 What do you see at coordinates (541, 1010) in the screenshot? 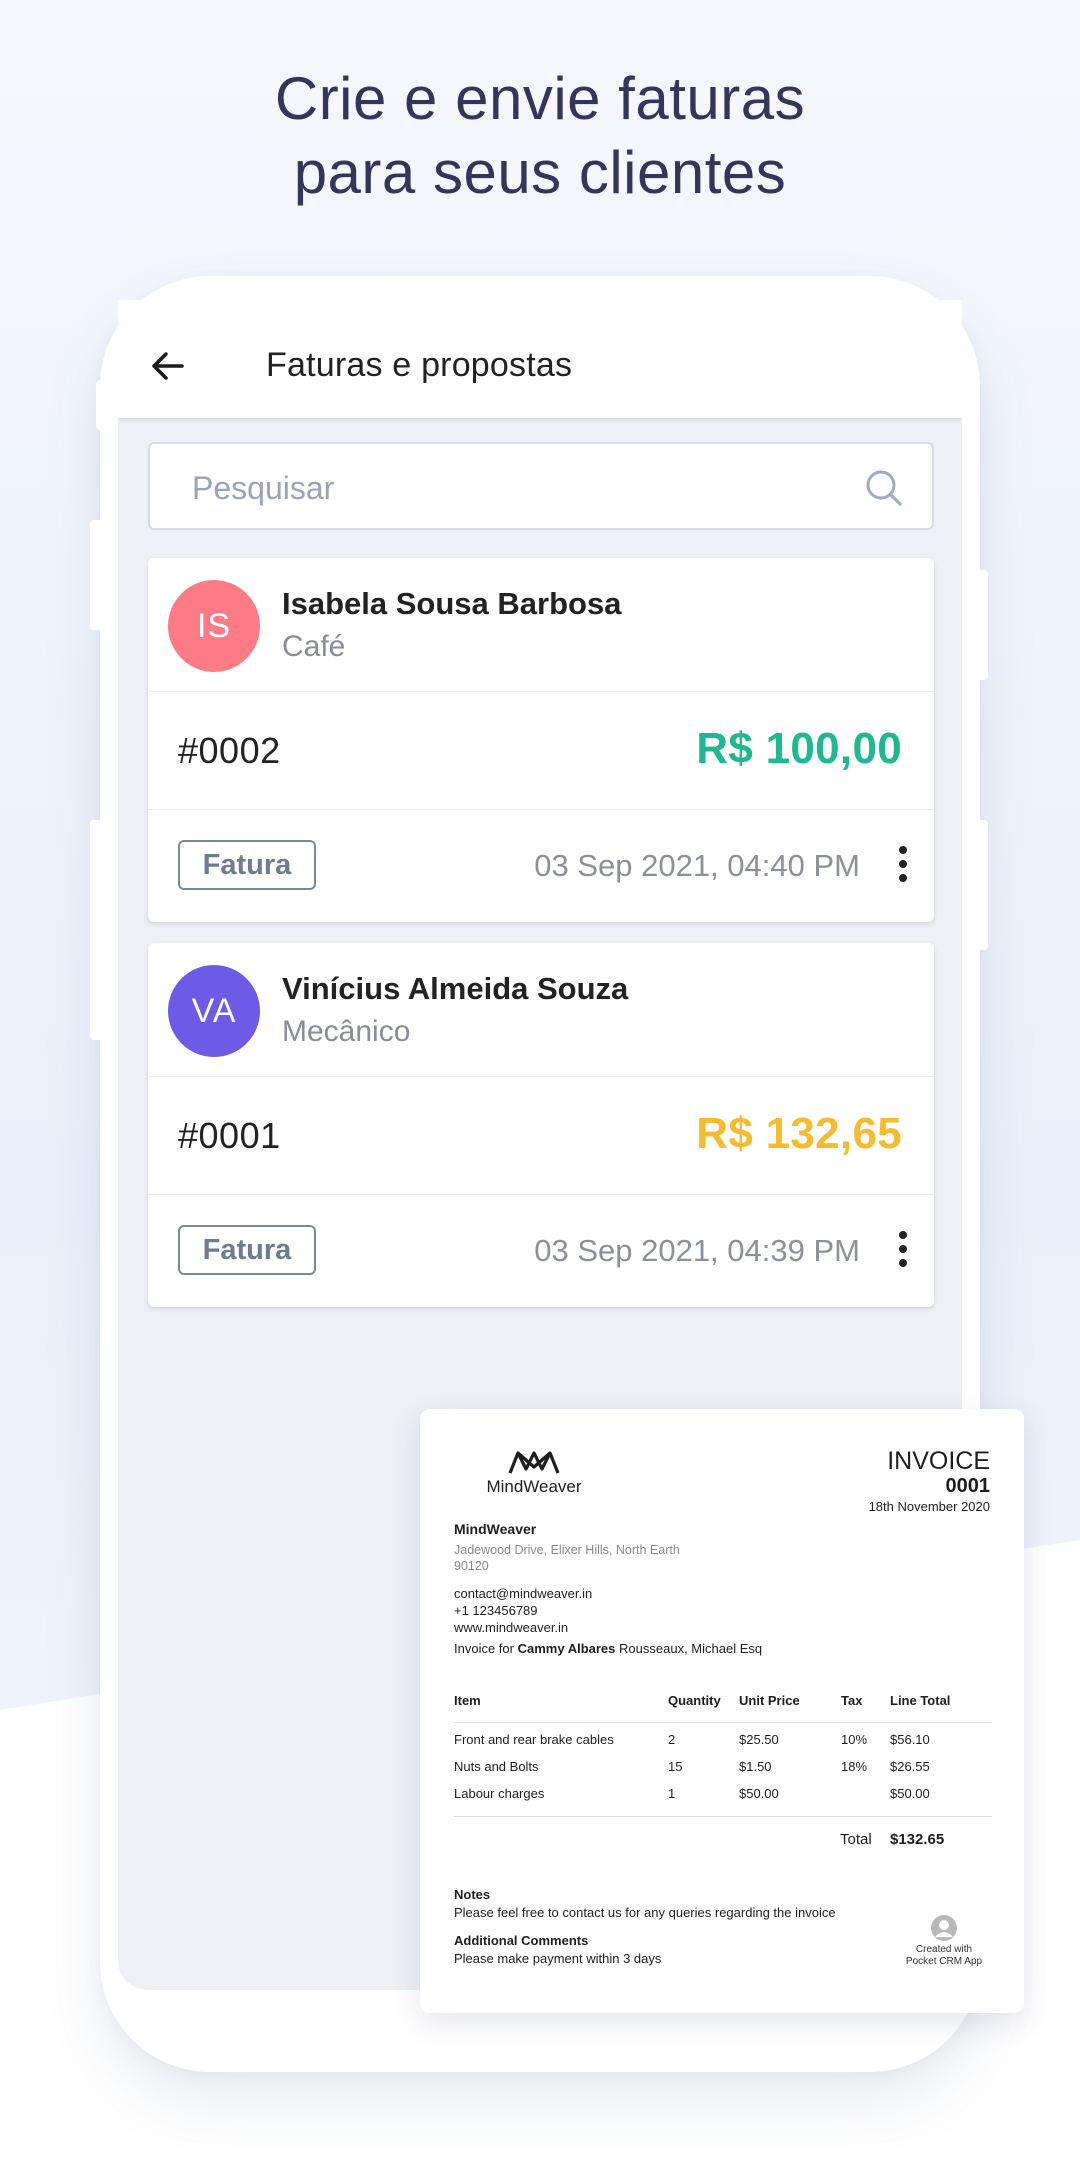
I see `invoice-card-header: VA Vinícius Almeida Souza Mecânico` at bounding box center [541, 1010].